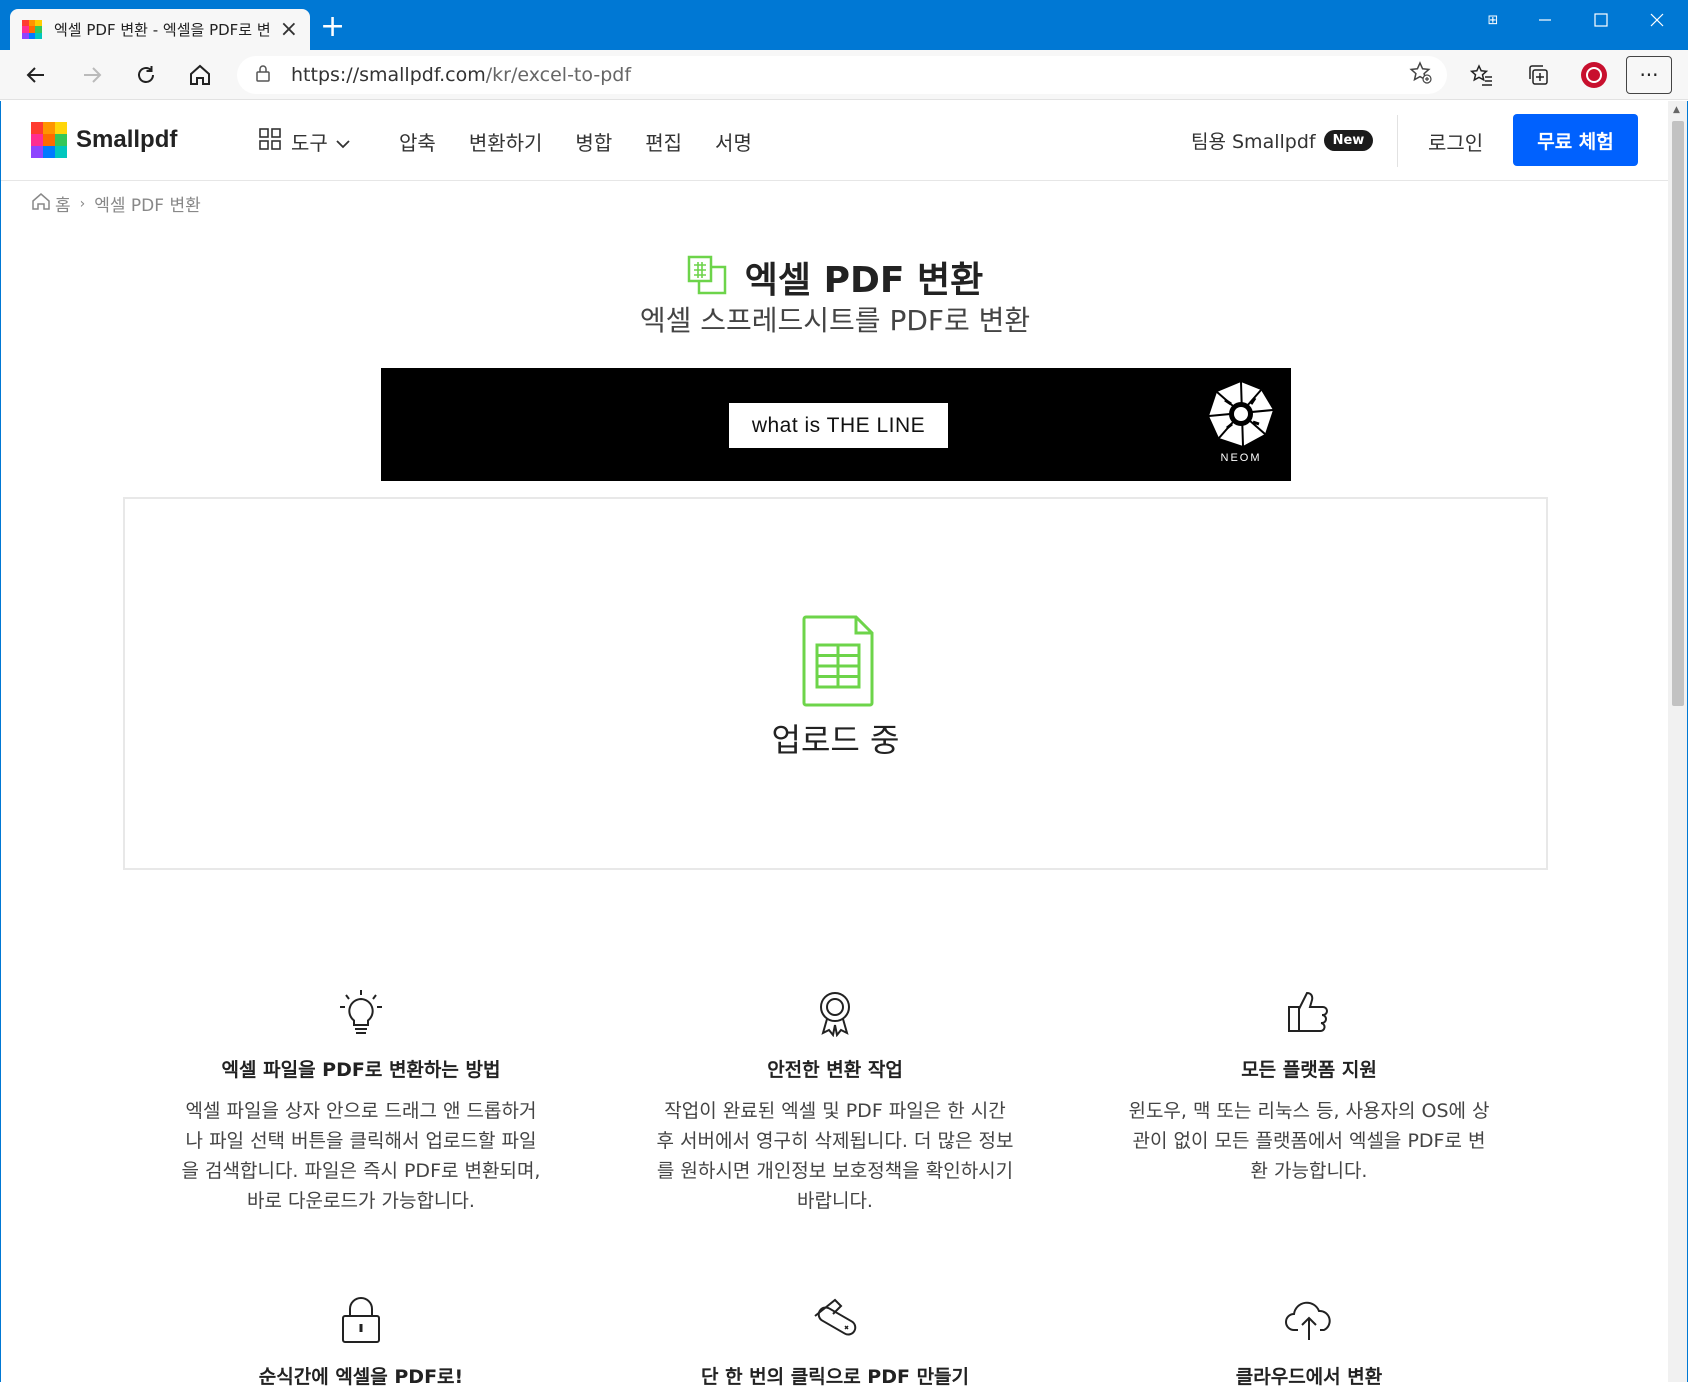 The image size is (1688, 1389). I want to click on breadcrumb: 홈 › 엑셀 PDF 변환, so click(116, 203).